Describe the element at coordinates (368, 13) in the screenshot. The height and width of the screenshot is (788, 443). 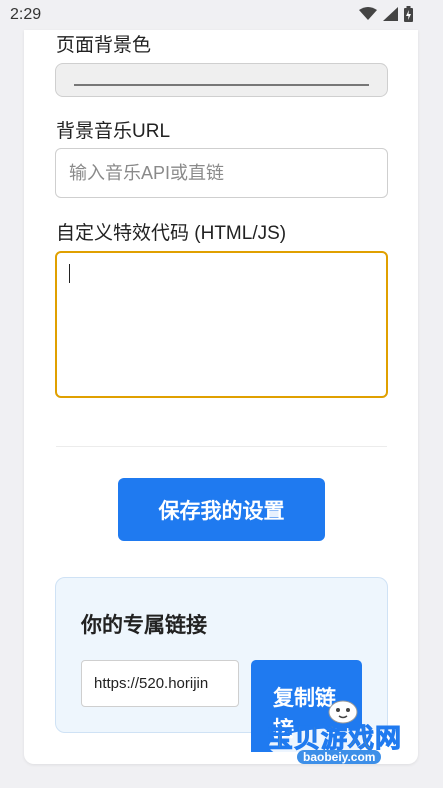
I see `wifi-icon` at that location.